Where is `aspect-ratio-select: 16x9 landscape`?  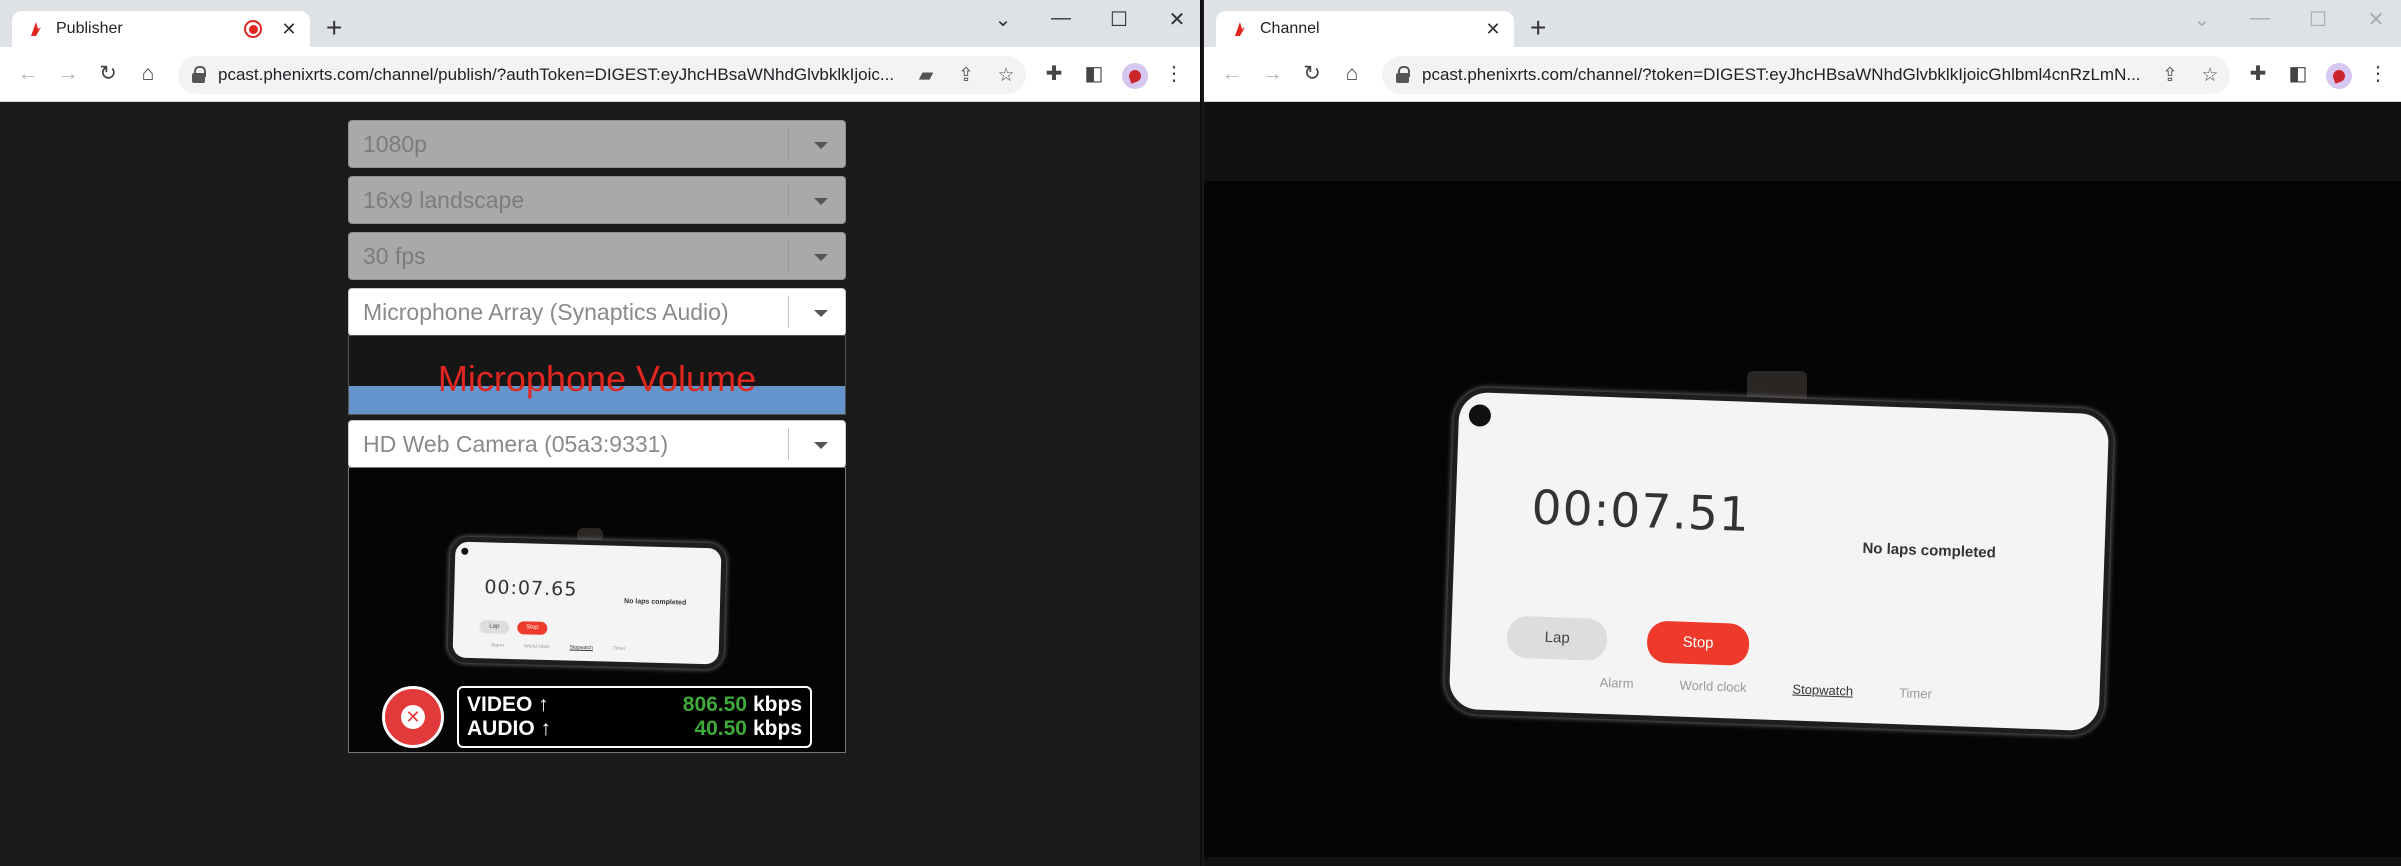 aspect-ratio-select: 16x9 landscape is located at coordinates (597, 200).